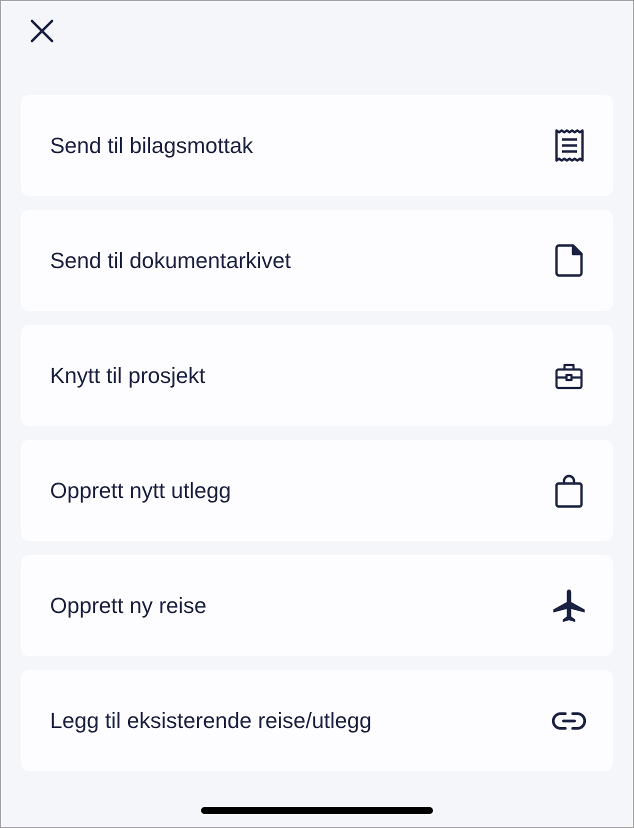 The image size is (634, 828). I want to click on menu-option: Send til dokumentarkivet, so click(317, 260).